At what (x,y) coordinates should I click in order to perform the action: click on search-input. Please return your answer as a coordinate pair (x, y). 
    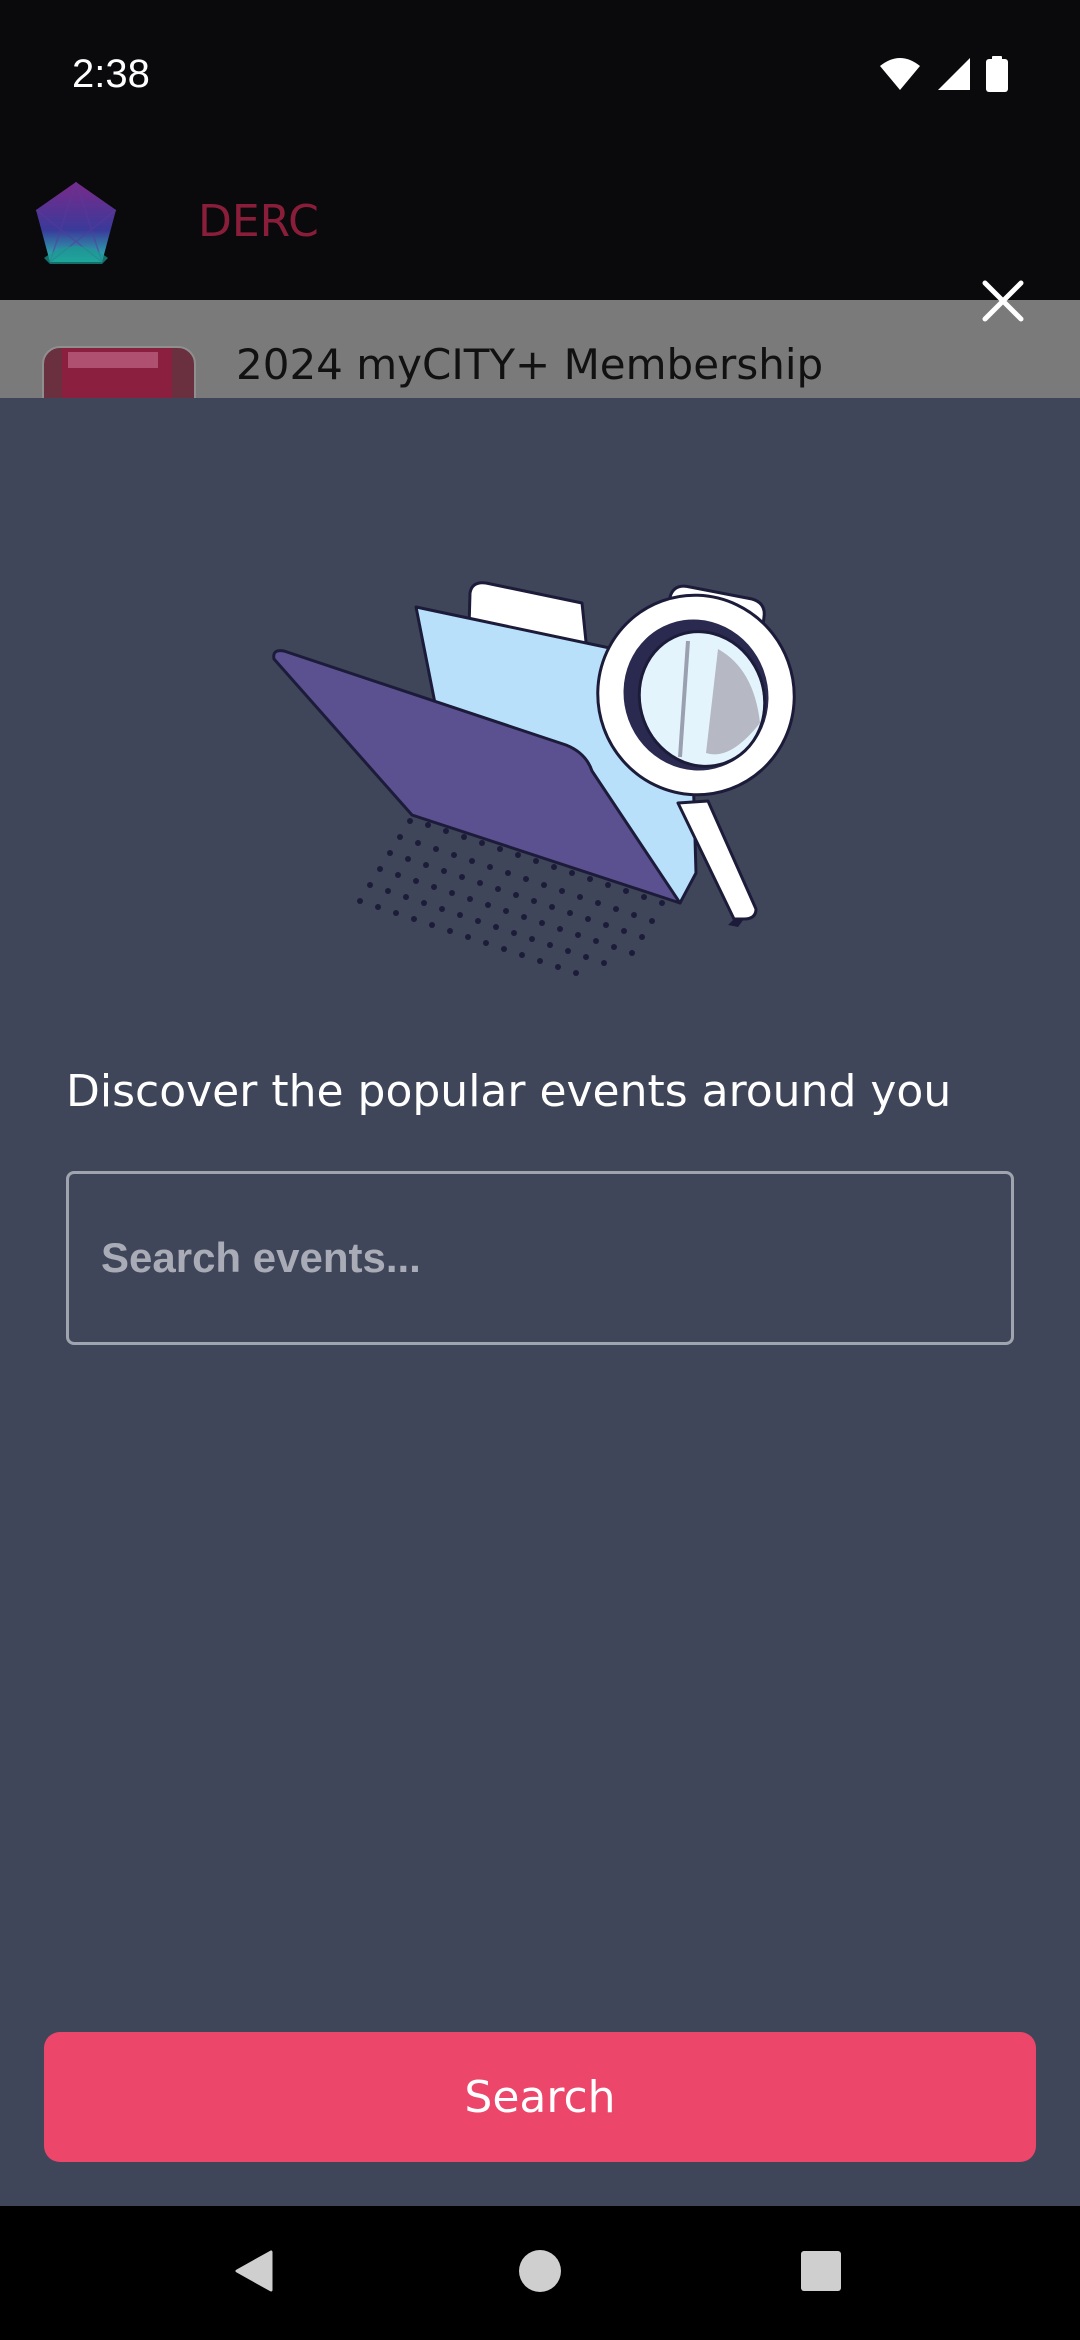
    Looking at the image, I should click on (540, 1258).